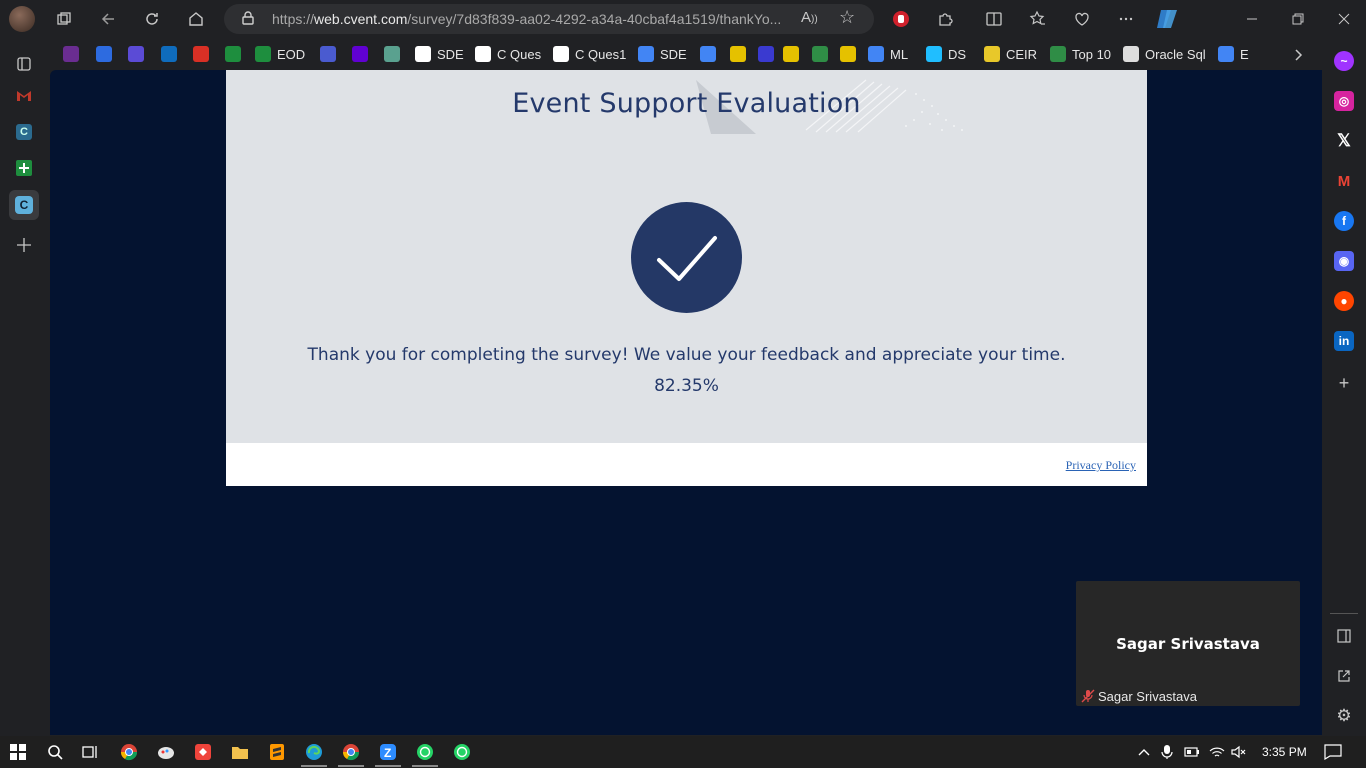  Describe the element at coordinates (946, 54) in the screenshot. I see `bookmark-ds: DS` at that location.